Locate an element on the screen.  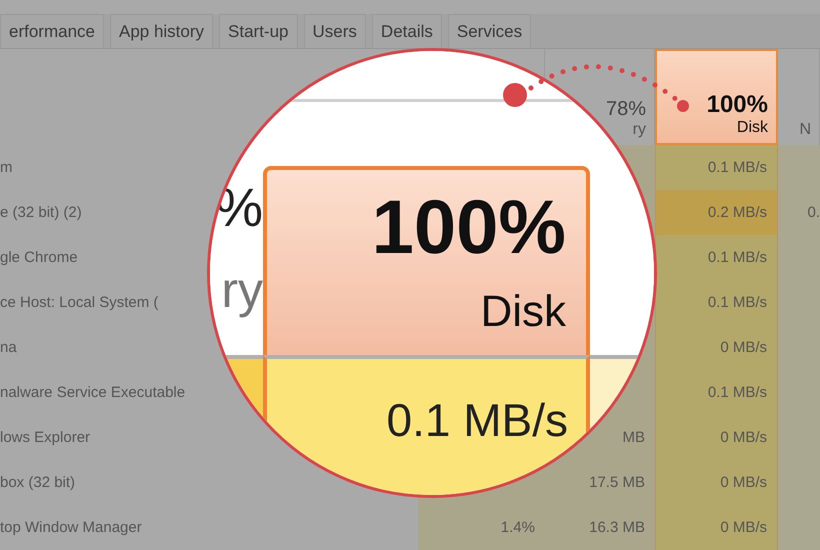
tab: App history is located at coordinates (162, 31).